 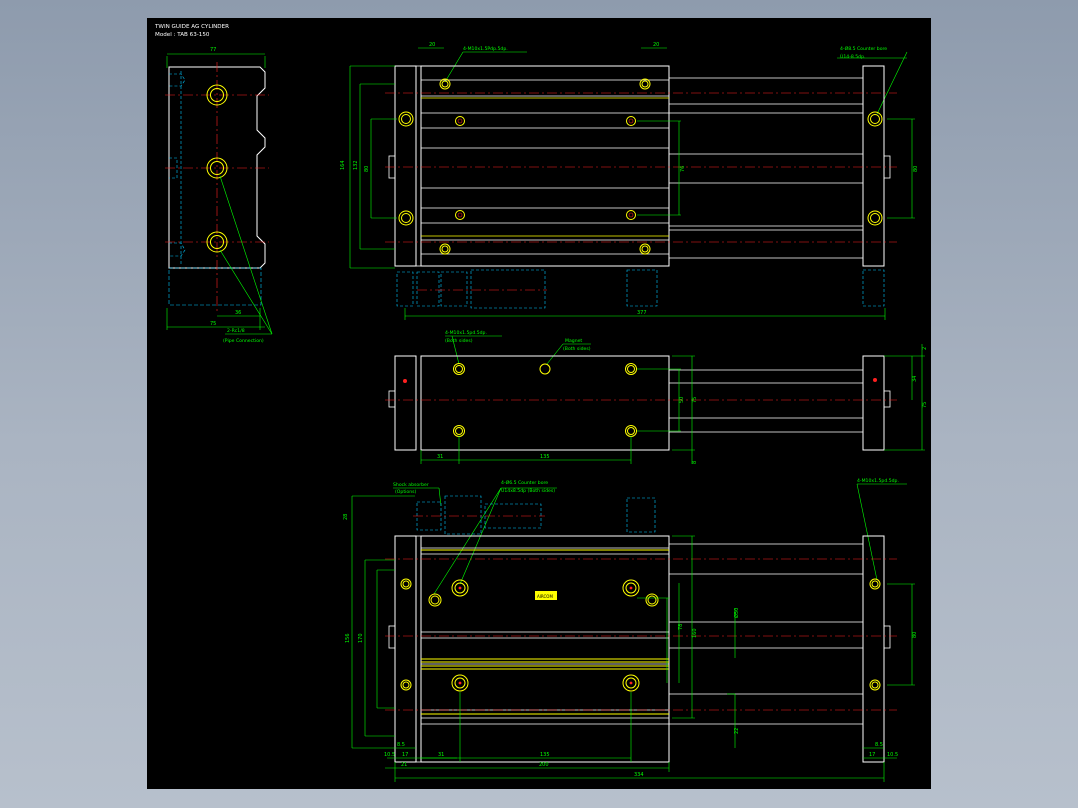 I want to click on bot-dim-8-5-left: 8.5, so click(x=401, y=745).